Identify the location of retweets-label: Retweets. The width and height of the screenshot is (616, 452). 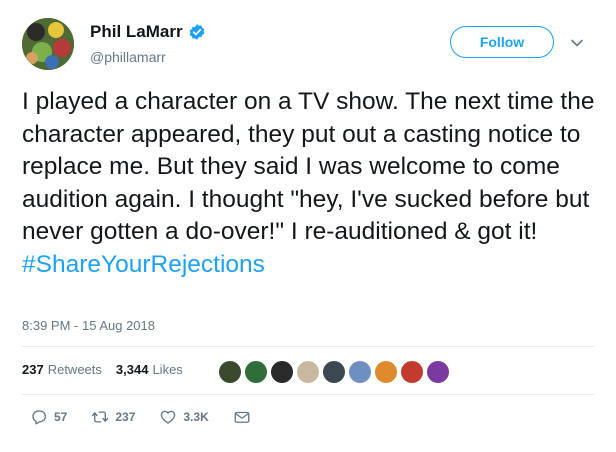
(74, 369).